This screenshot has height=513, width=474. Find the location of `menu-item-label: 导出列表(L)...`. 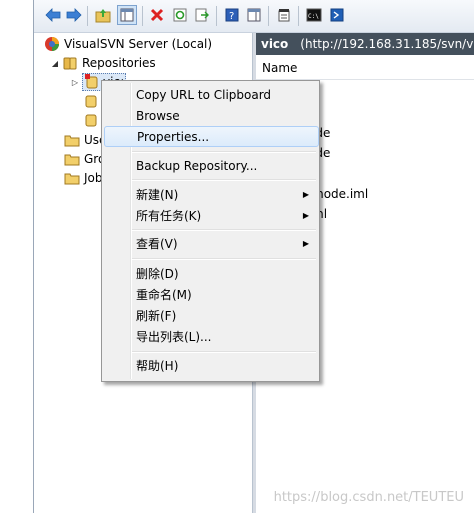

menu-item-label: 导出列表(L)... is located at coordinates (174, 337).